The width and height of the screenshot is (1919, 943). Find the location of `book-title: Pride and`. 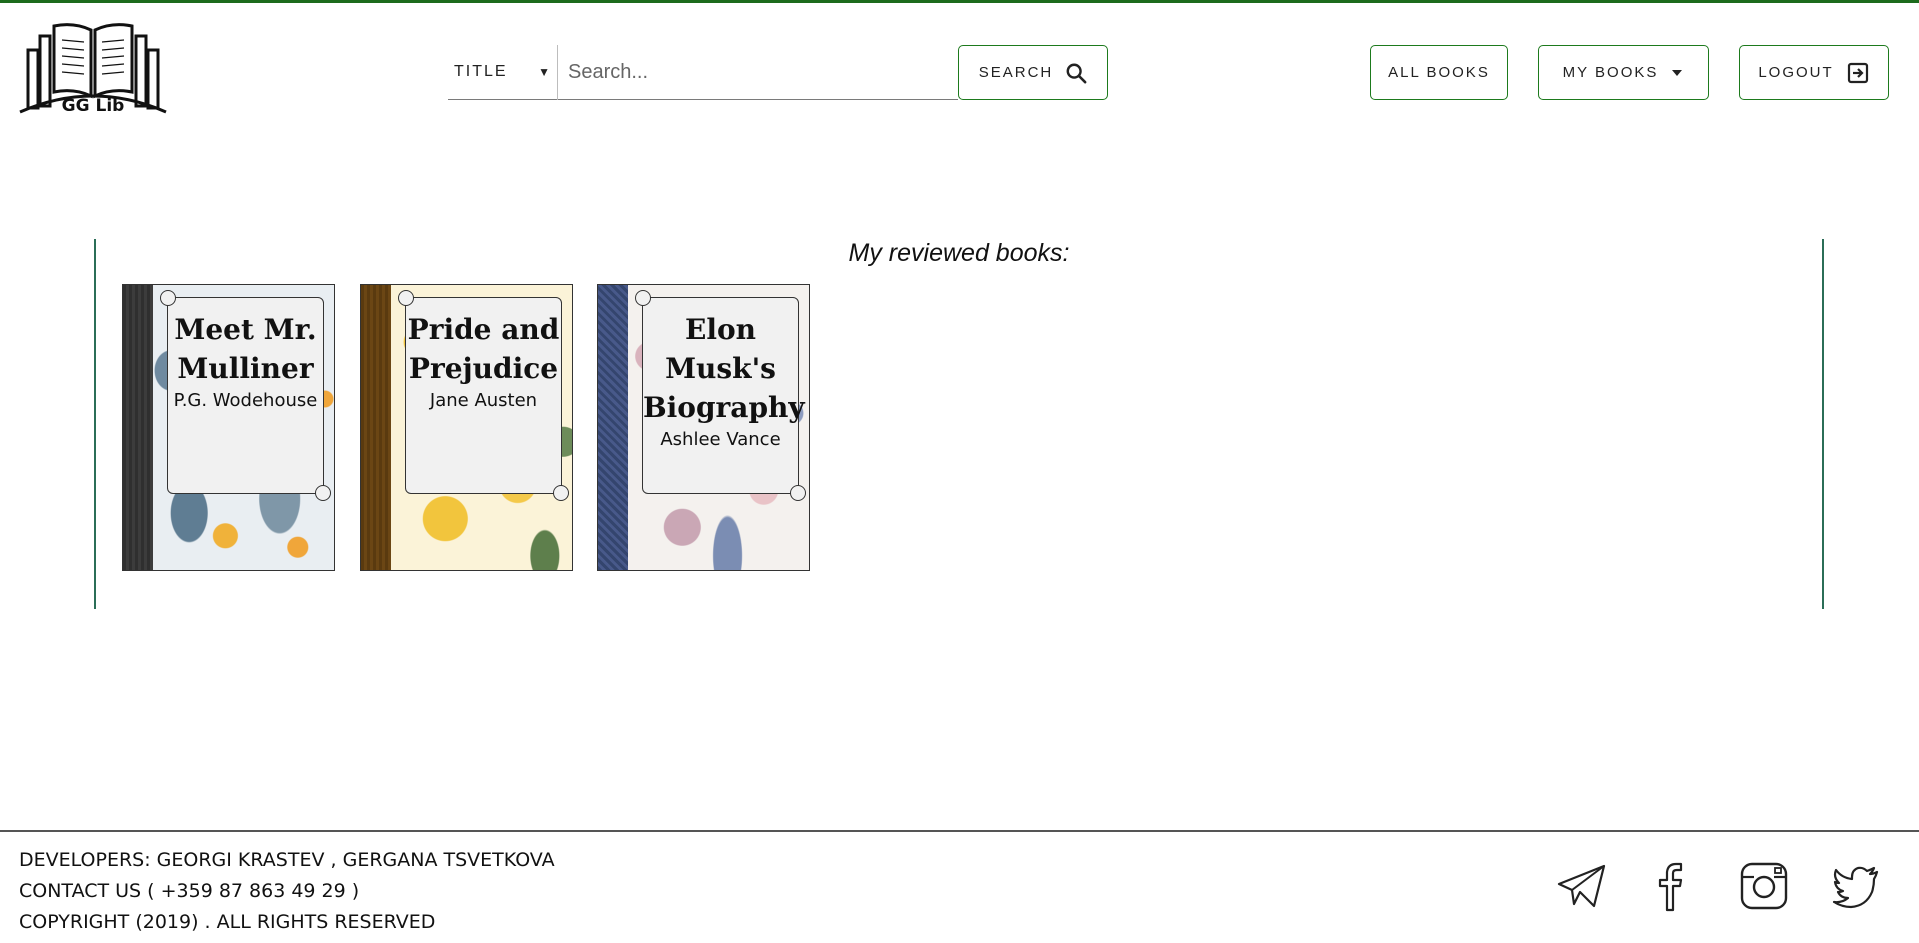

book-title: Pride and is located at coordinates (483, 329).